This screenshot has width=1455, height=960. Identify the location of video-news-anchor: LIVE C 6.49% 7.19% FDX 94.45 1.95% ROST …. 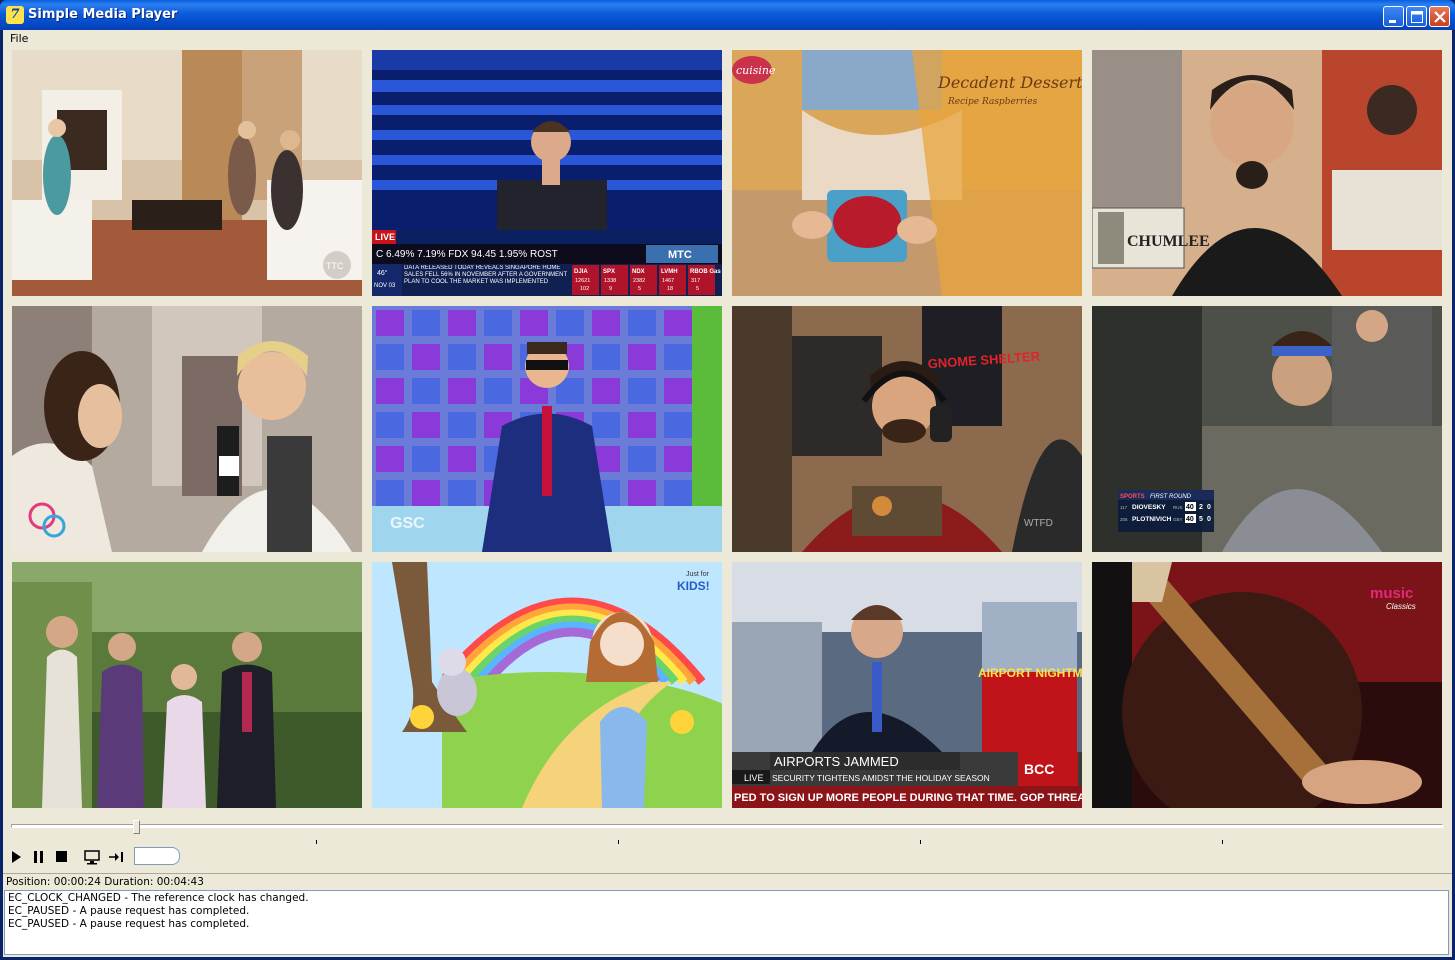
(547, 173).